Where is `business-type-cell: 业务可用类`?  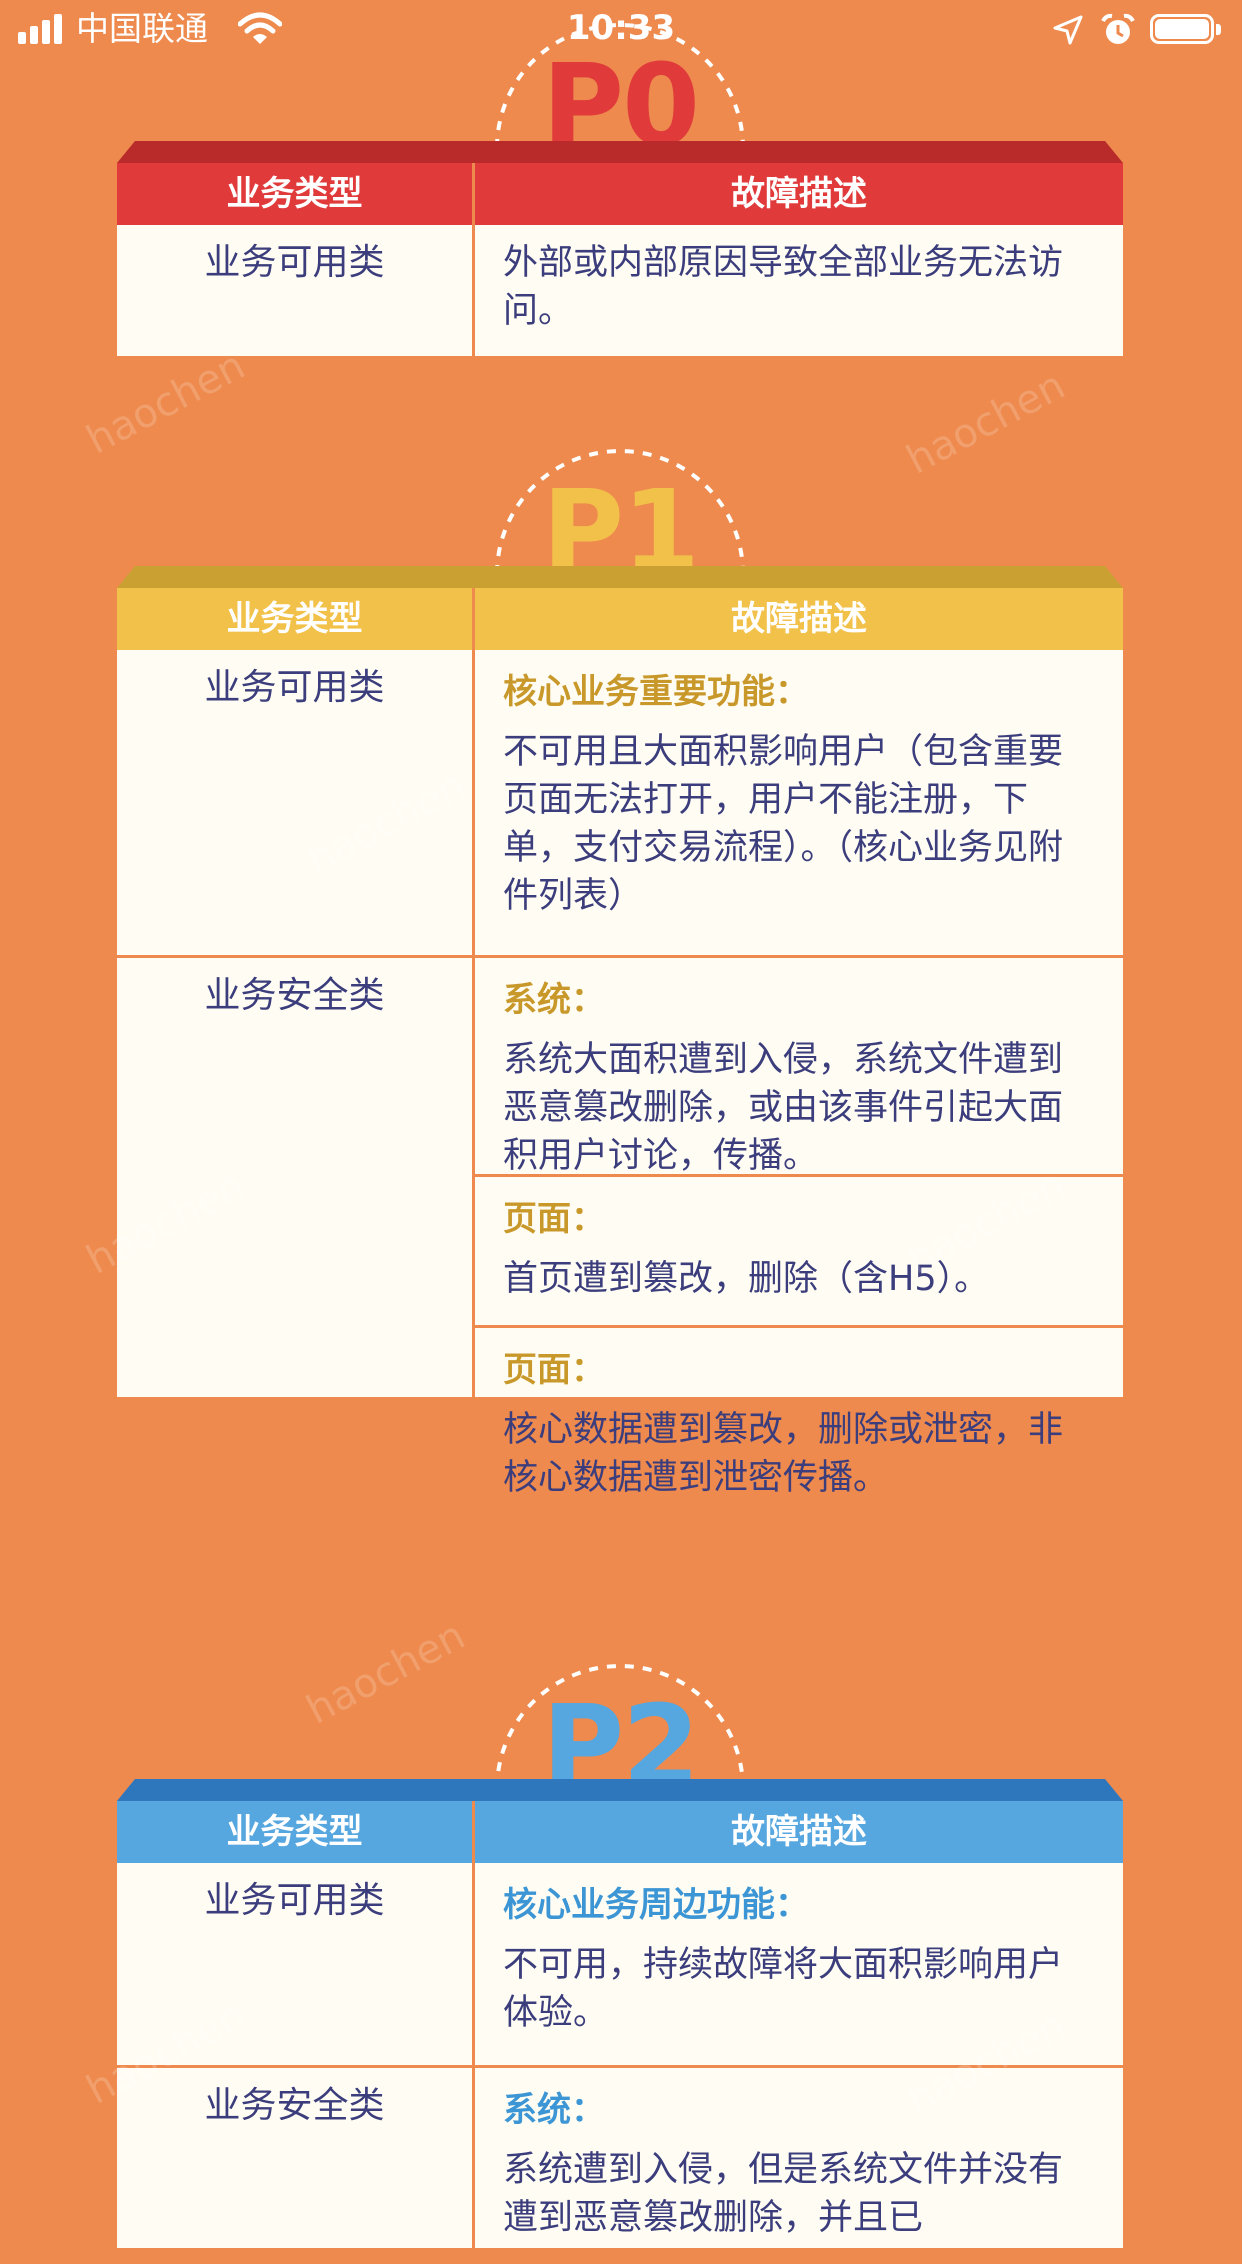 business-type-cell: 业务可用类 is located at coordinates (296, 290).